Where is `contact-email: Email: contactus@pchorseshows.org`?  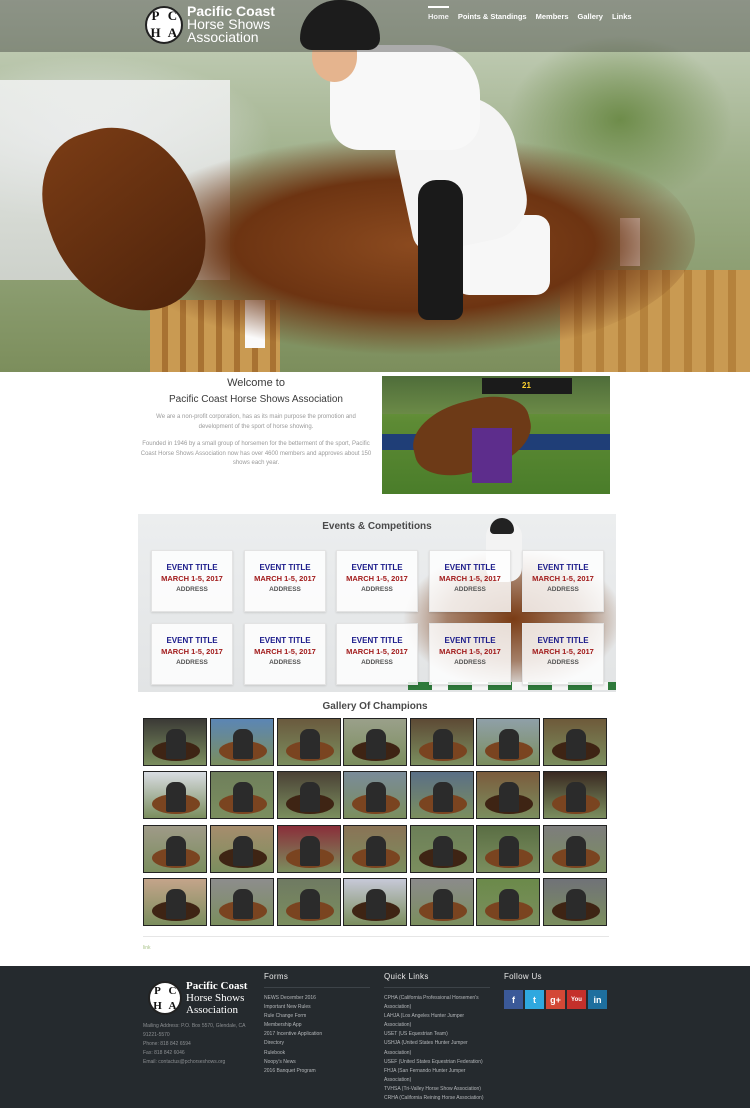
contact-email: Email: contactus@pchorseshows.org is located at coordinates (199, 1062).